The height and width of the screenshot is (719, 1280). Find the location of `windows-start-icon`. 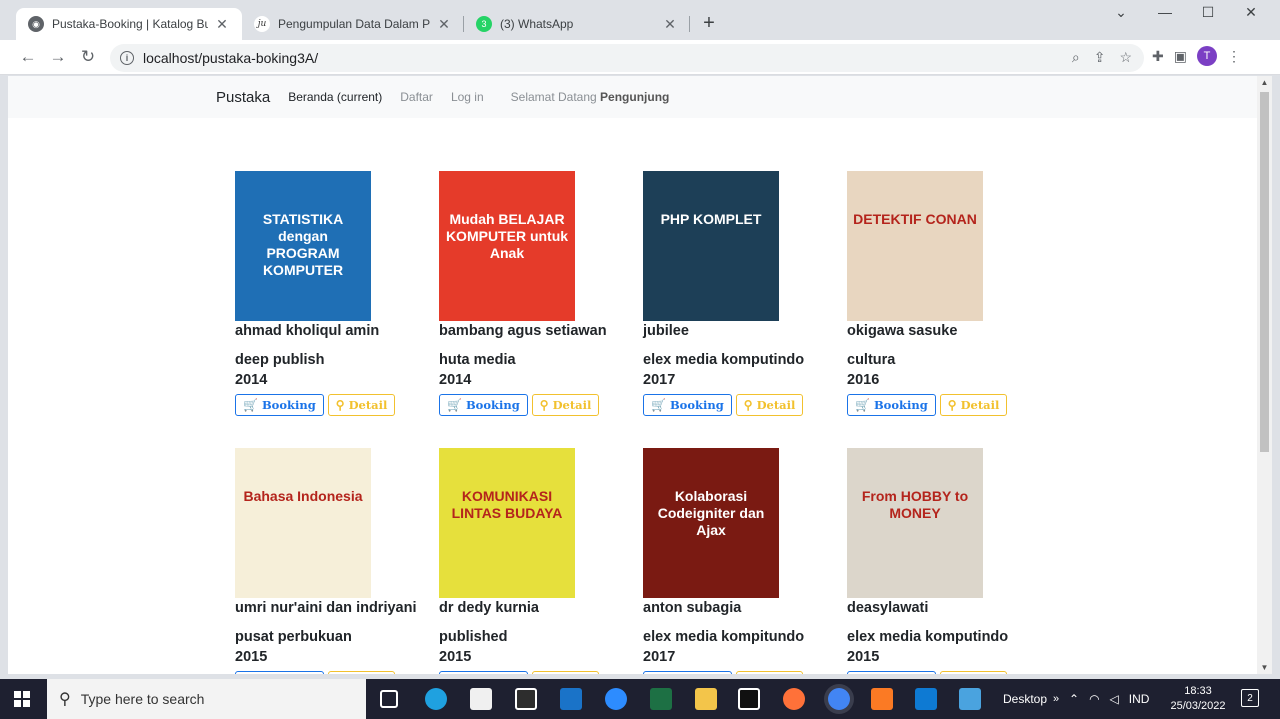

windows-start-icon is located at coordinates (22, 699).